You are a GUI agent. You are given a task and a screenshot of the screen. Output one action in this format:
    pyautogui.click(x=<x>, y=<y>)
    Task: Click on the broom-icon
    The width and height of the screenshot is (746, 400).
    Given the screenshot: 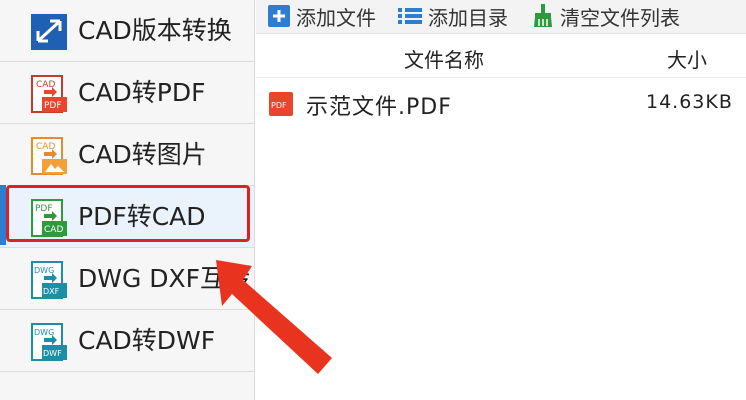 What is the action you would take?
    pyautogui.click(x=543, y=15)
    